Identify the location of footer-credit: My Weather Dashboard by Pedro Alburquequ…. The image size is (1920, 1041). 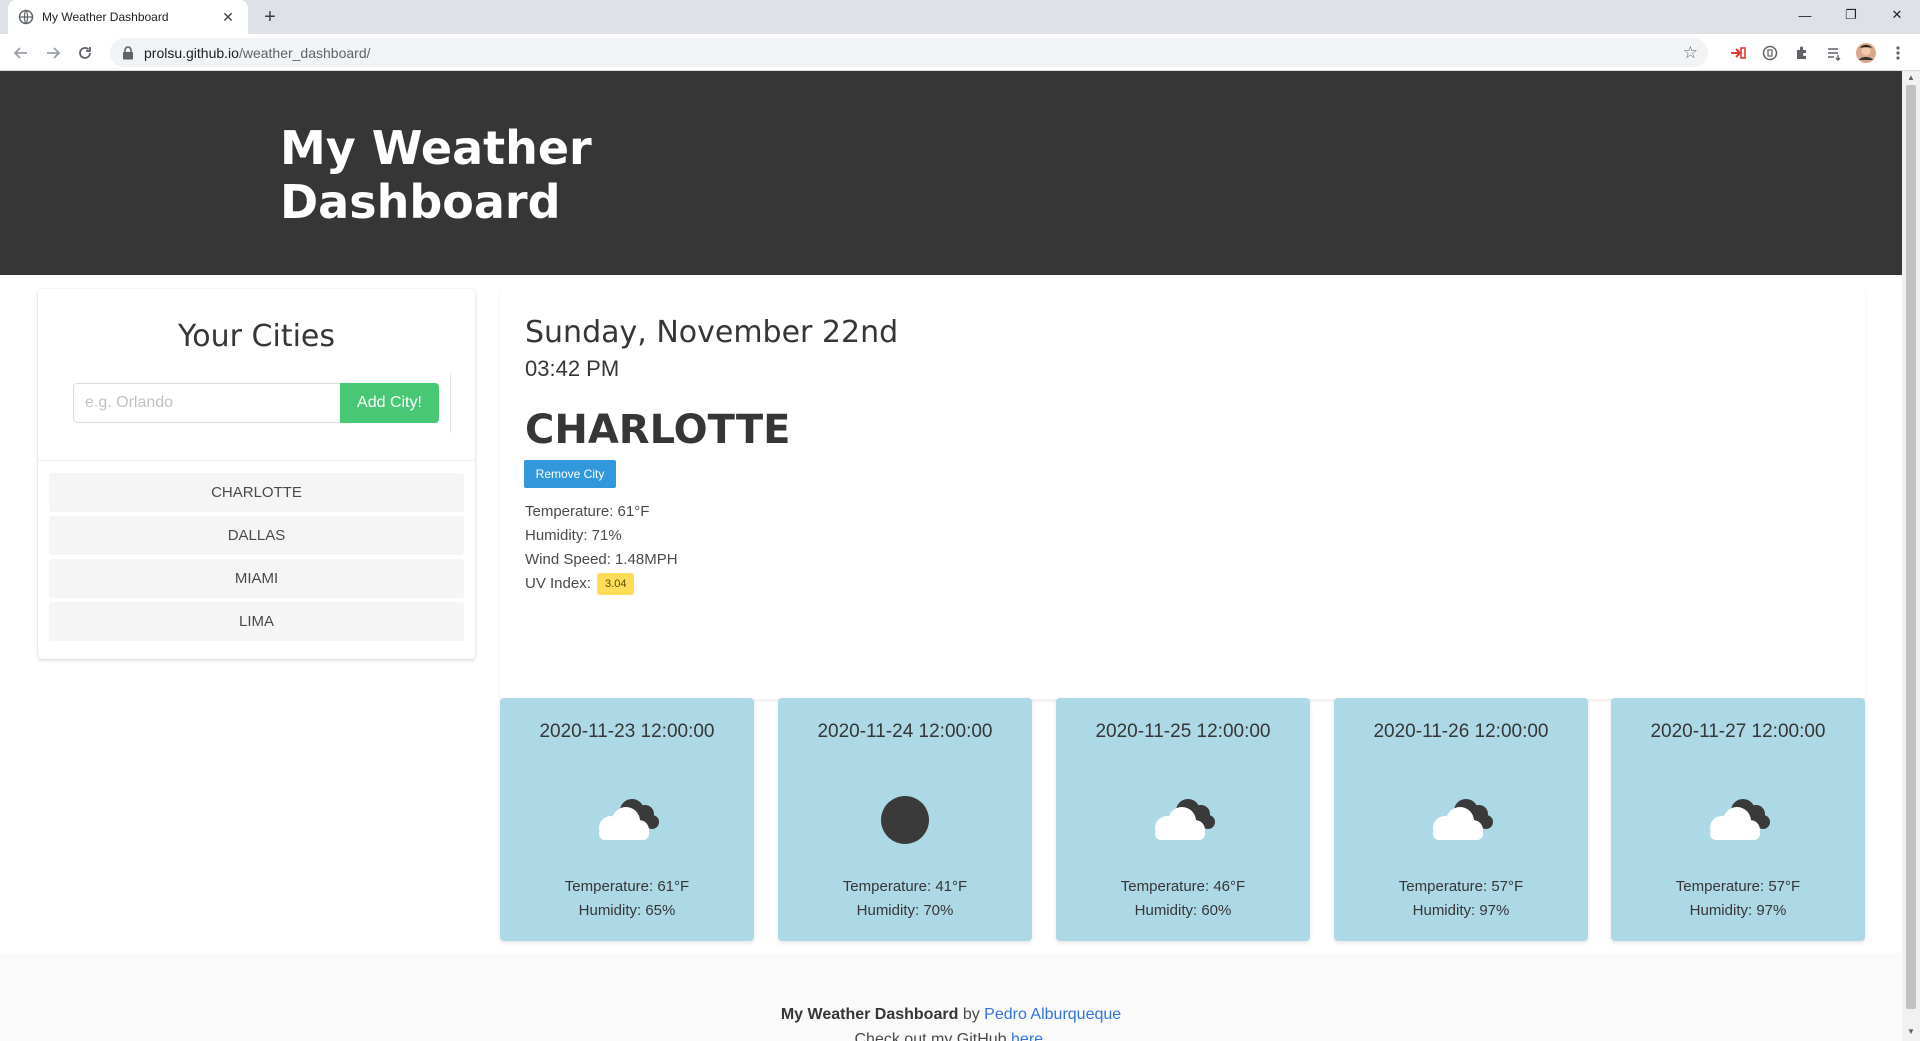
(951, 1015).